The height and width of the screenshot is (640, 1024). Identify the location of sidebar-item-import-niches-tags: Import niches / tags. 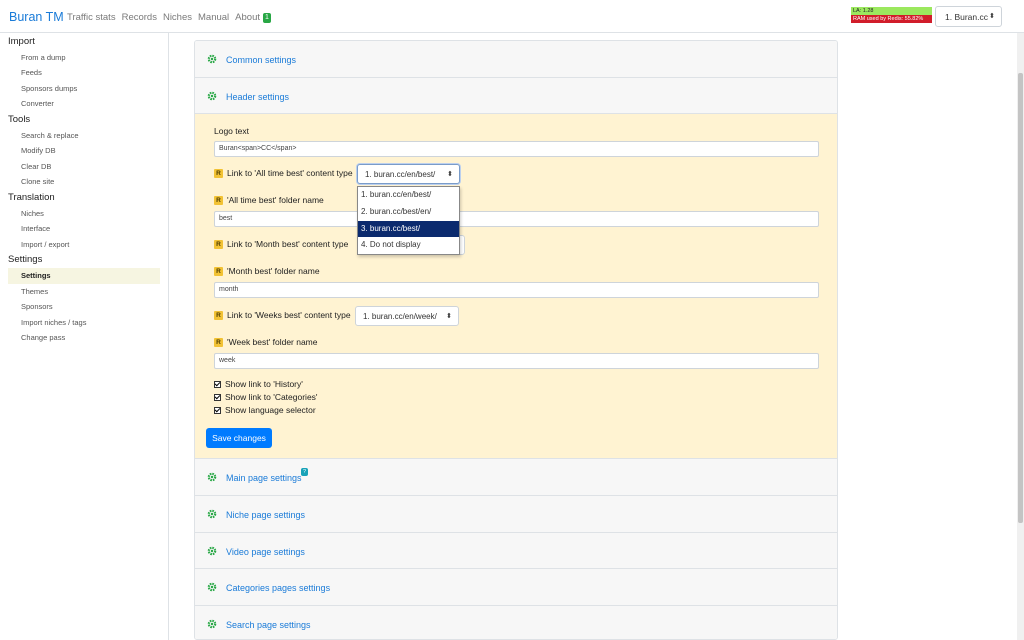
(94, 323).